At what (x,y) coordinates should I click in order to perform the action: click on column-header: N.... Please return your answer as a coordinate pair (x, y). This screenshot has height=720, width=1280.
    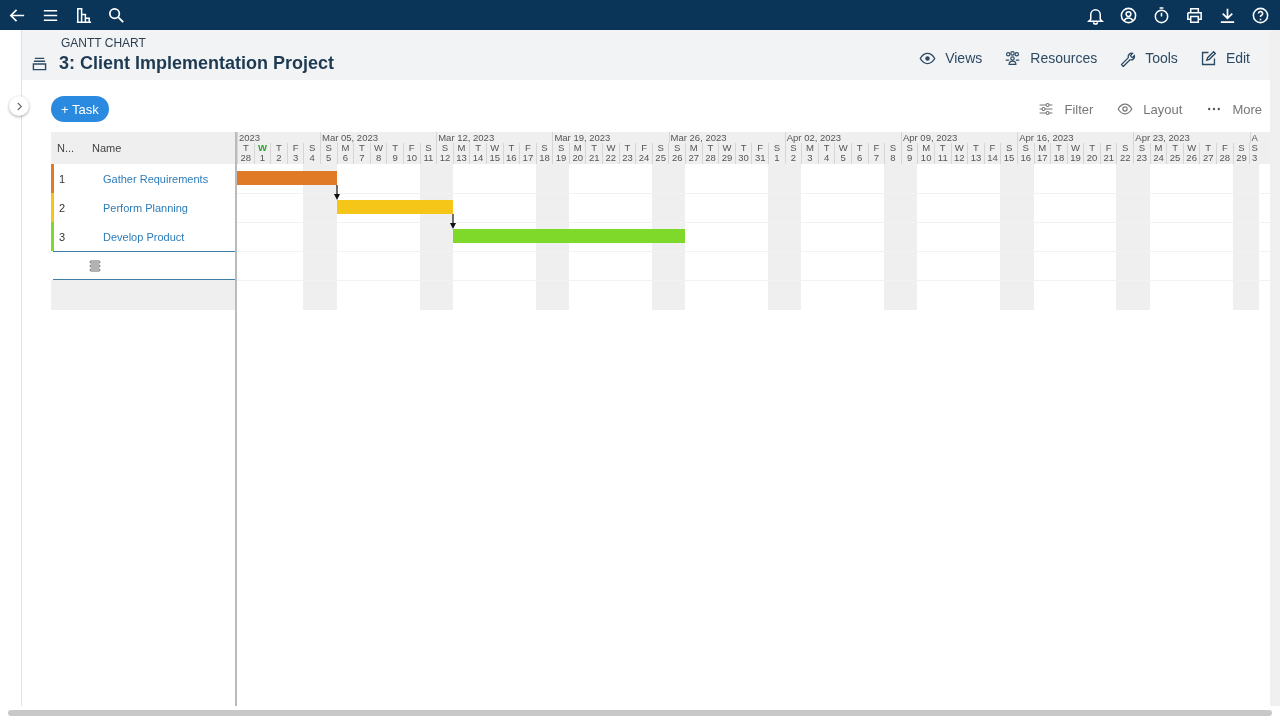
    Looking at the image, I should click on (66, 148).